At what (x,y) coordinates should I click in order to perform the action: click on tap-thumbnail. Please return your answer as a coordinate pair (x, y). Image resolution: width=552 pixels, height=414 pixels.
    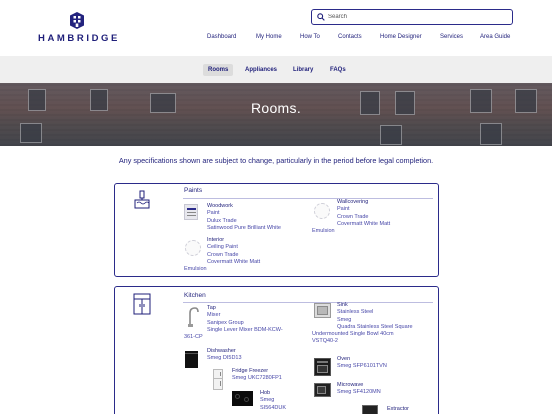
    Looking at the image, I should click on (193, 317).